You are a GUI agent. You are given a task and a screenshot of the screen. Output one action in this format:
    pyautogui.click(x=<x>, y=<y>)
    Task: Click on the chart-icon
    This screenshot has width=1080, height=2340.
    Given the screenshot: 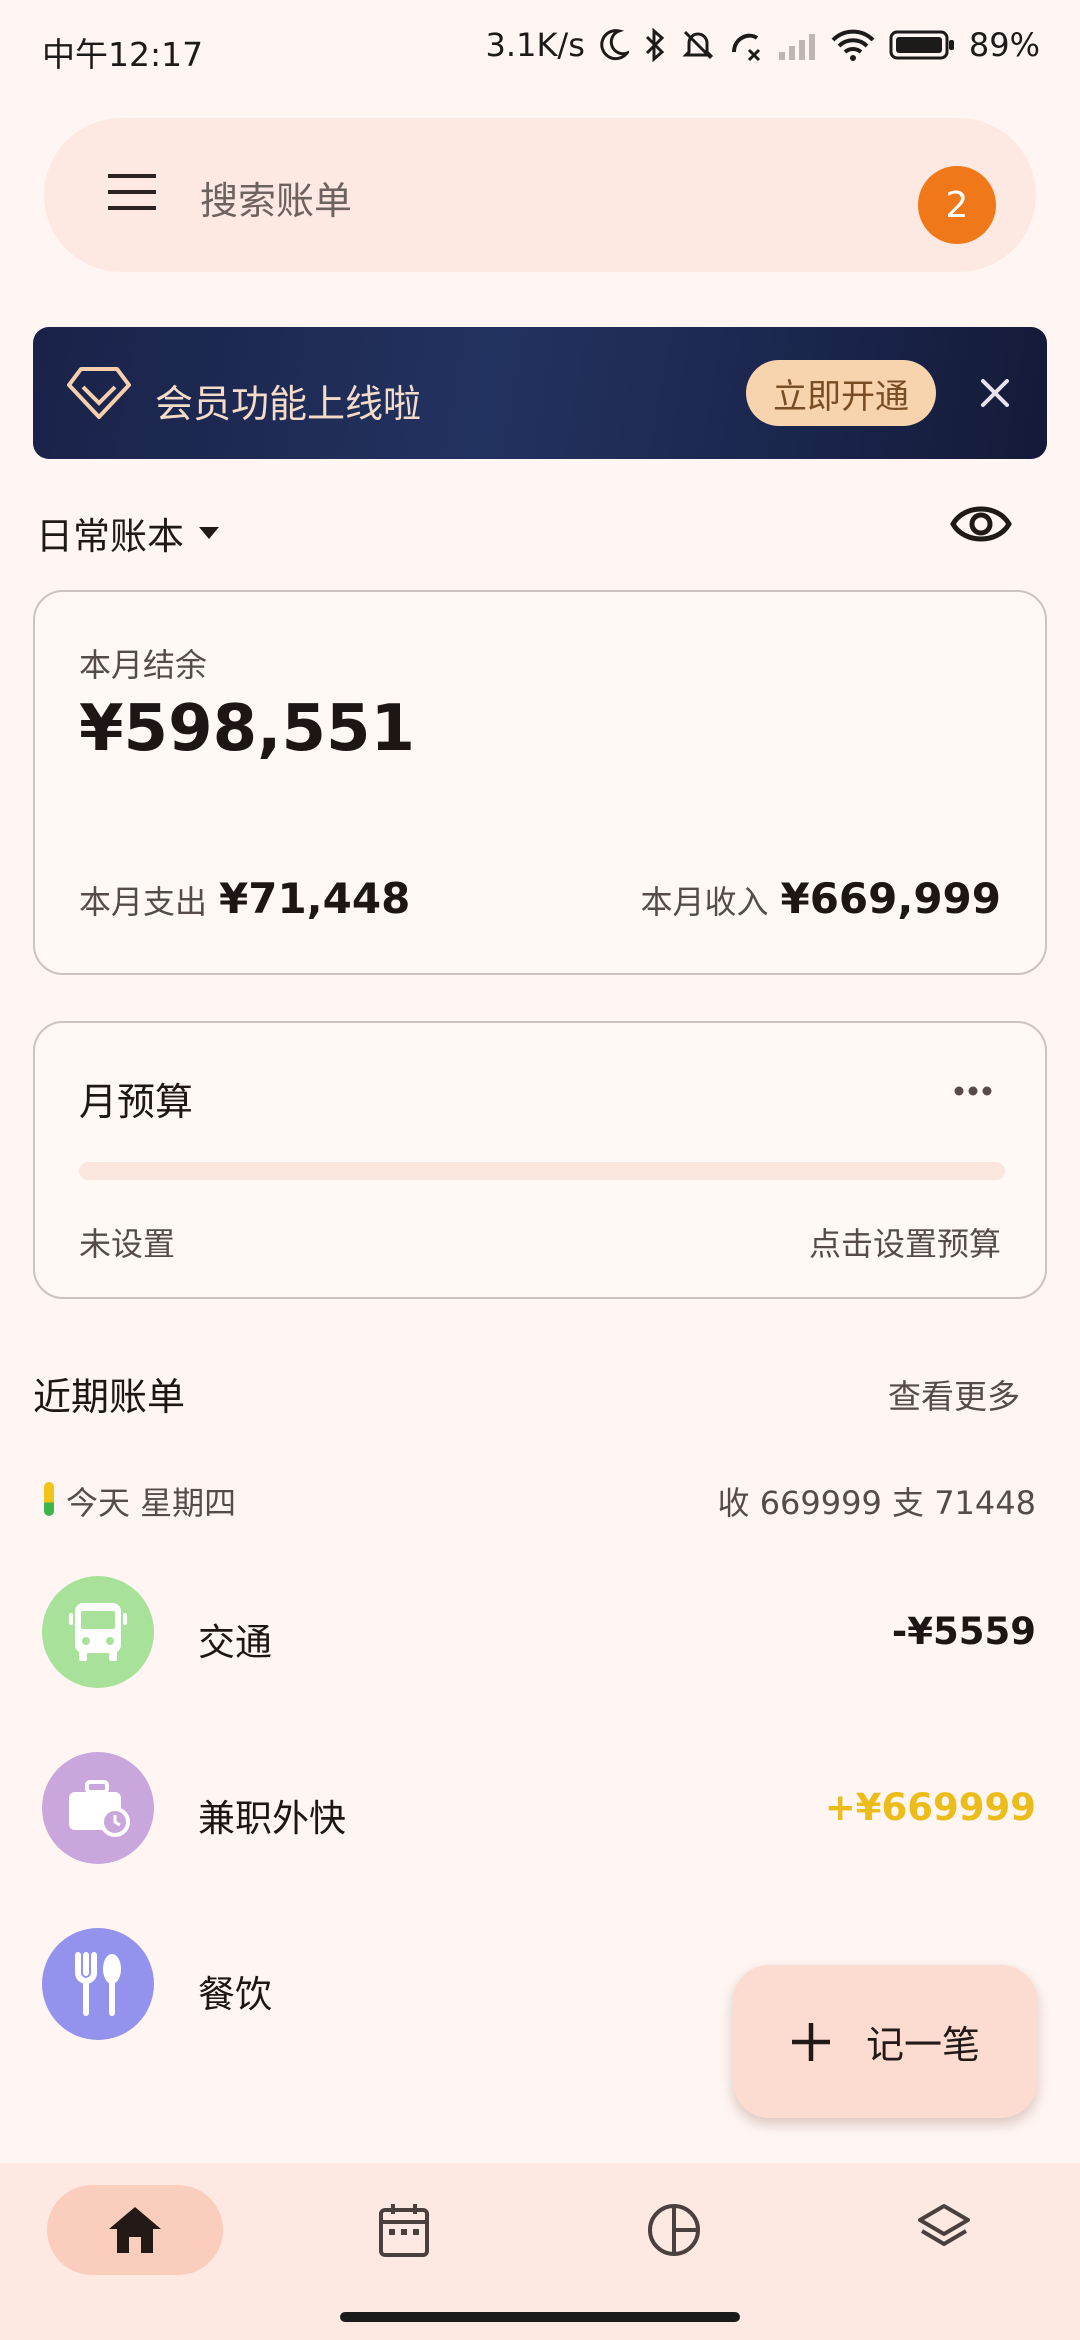 What is the action you would take?
    pyautogui.click(x=674, y=2230)
    